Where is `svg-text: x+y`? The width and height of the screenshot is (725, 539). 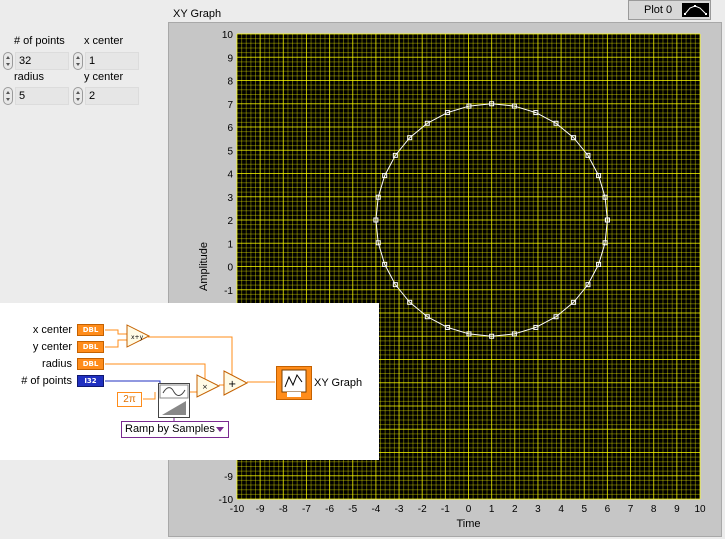 svg-text: x+y is located at coordinates (137, 337).